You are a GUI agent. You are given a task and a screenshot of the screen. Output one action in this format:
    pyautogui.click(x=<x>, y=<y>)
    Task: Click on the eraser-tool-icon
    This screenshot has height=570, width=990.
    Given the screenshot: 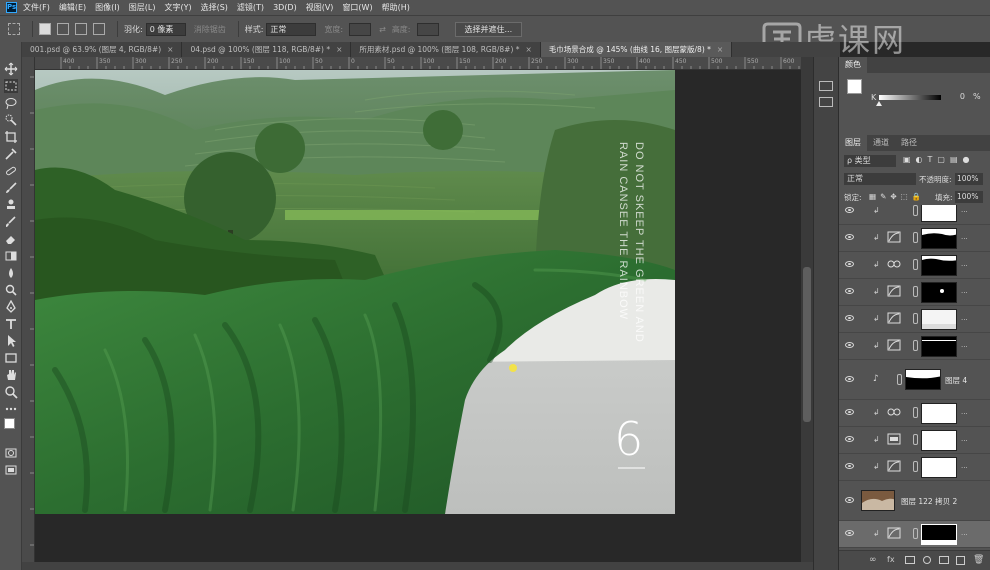 What is the action you would take?
    pyautogui.click(x=11, y=239)
    